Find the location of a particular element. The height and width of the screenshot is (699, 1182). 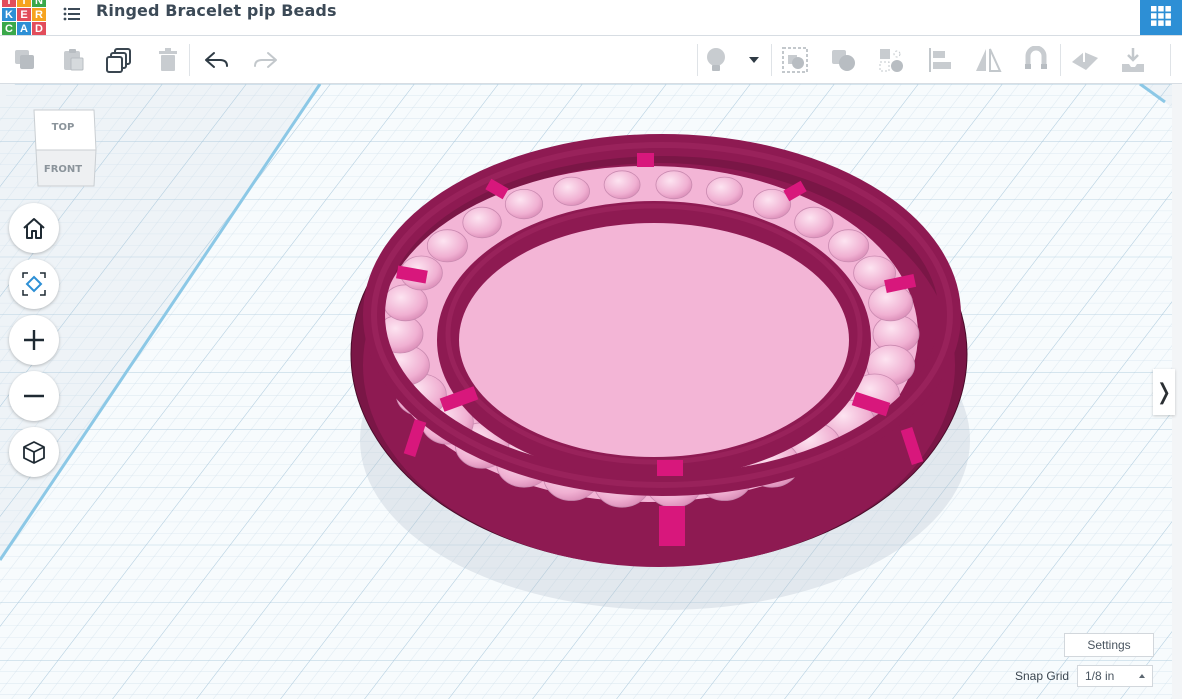

export-button is located at coordinates (1133, 60).